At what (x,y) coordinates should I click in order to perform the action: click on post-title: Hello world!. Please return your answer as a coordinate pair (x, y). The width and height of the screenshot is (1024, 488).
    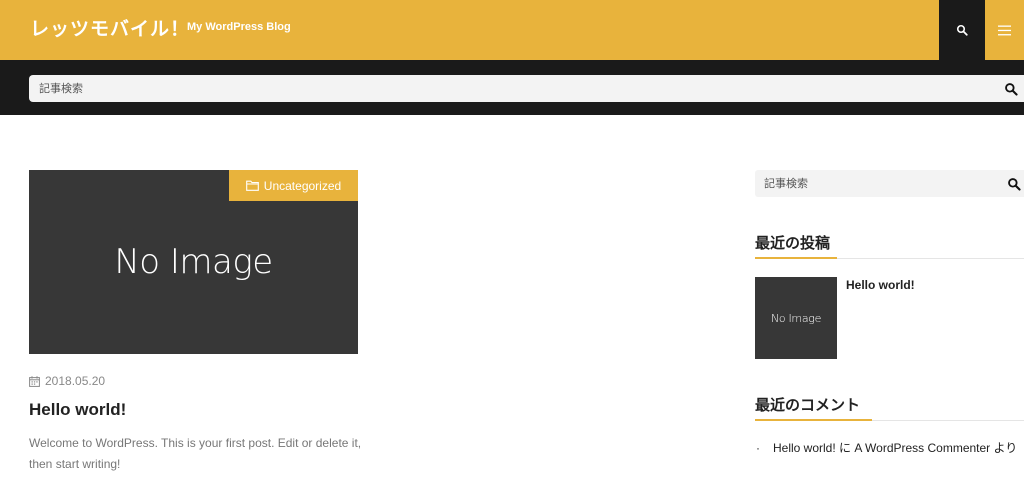
    Looking at the image, I should click on (77, 410).